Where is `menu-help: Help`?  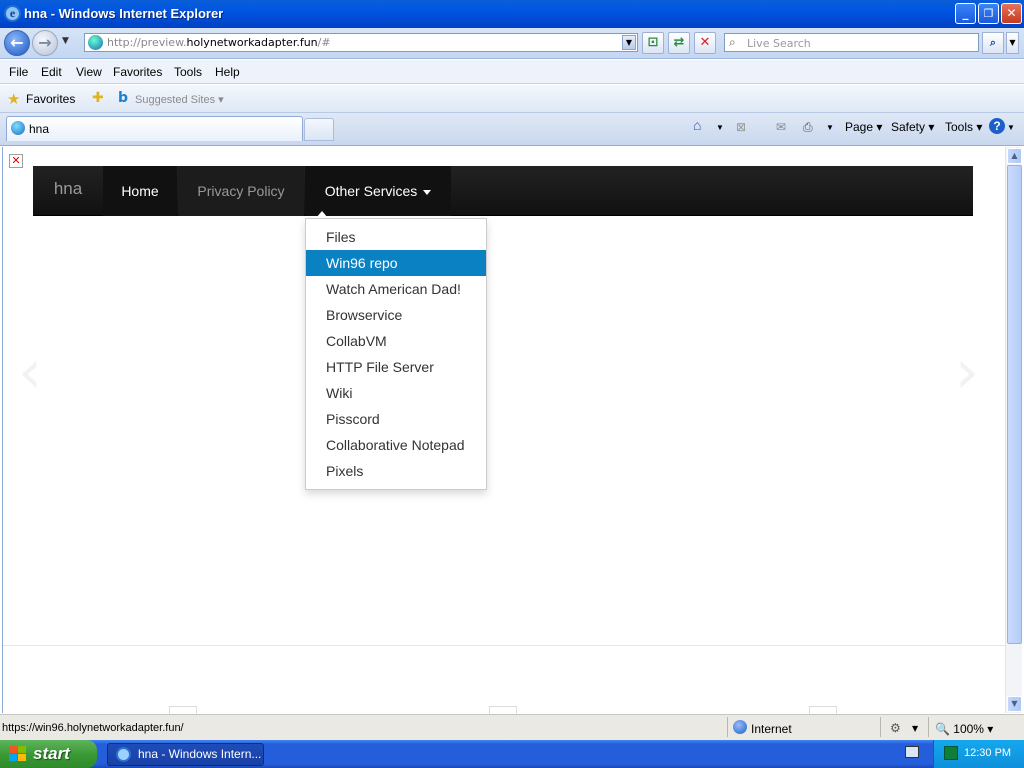 menu-help: Help is located at coordinates (227, 72).